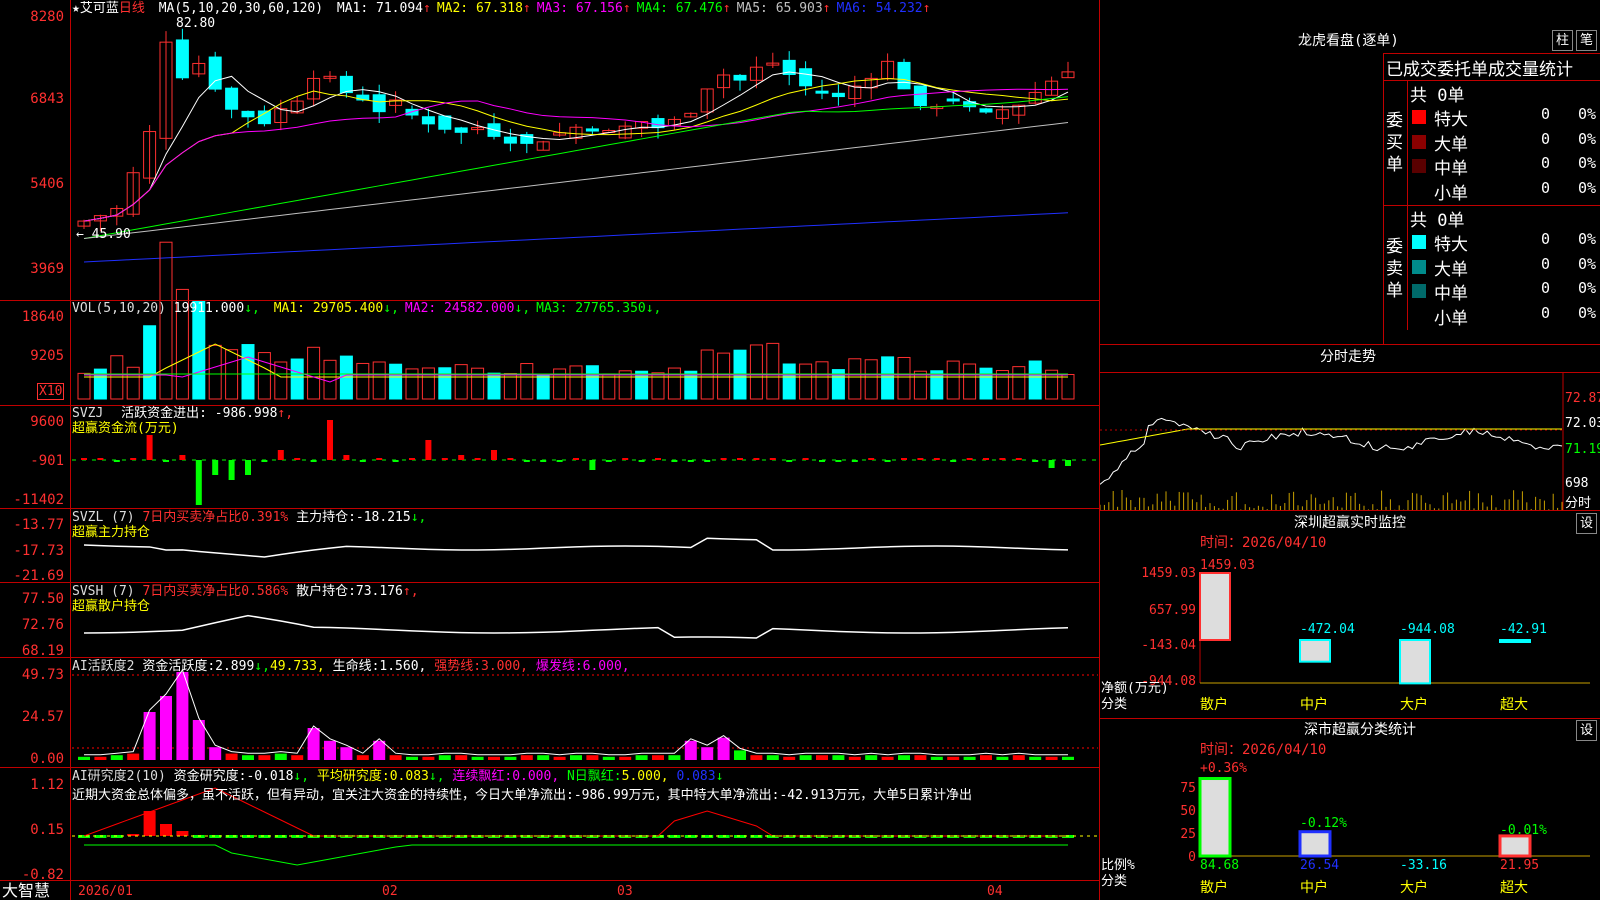 The width and height of the screenshot is (1600, 900). I want to click on intraday-avg-line, so click(1330, 437).